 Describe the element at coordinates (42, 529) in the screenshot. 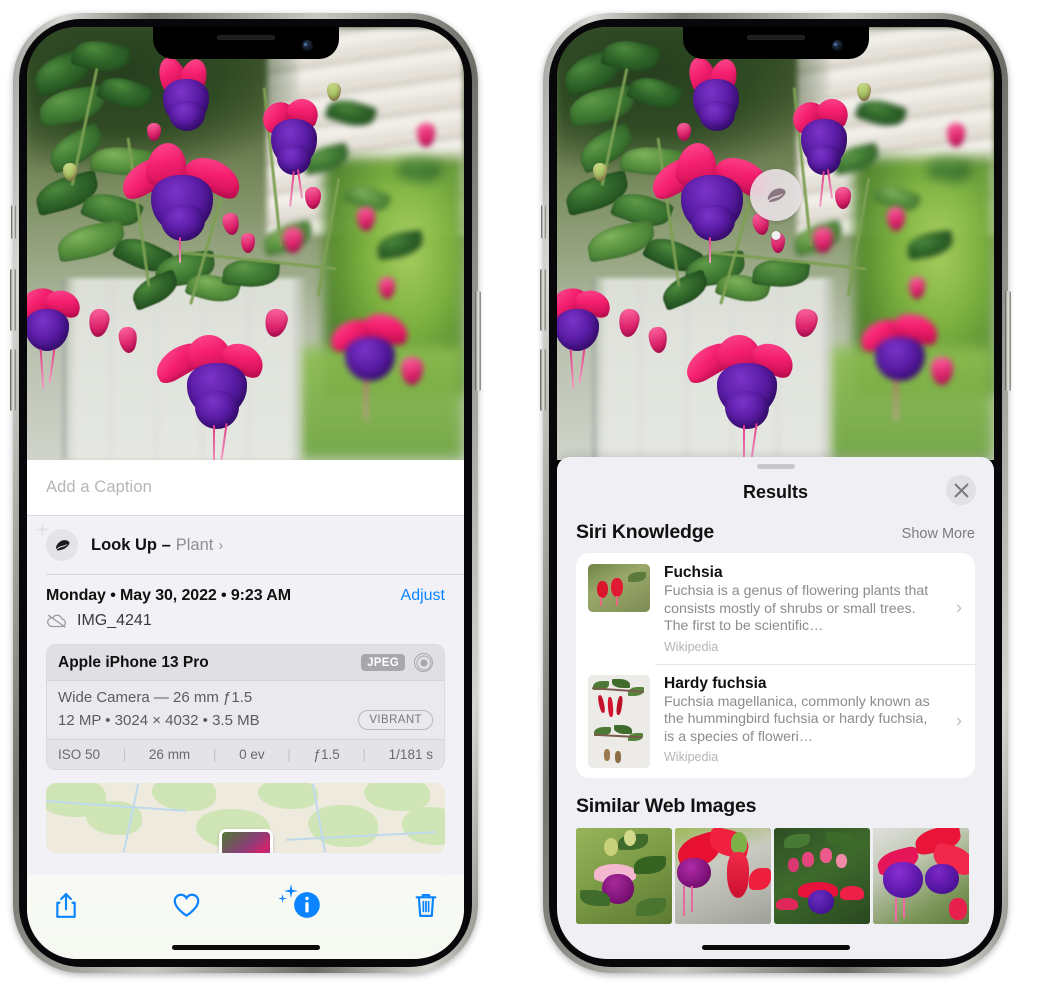

I see `sparkle-small-icon` at that location.